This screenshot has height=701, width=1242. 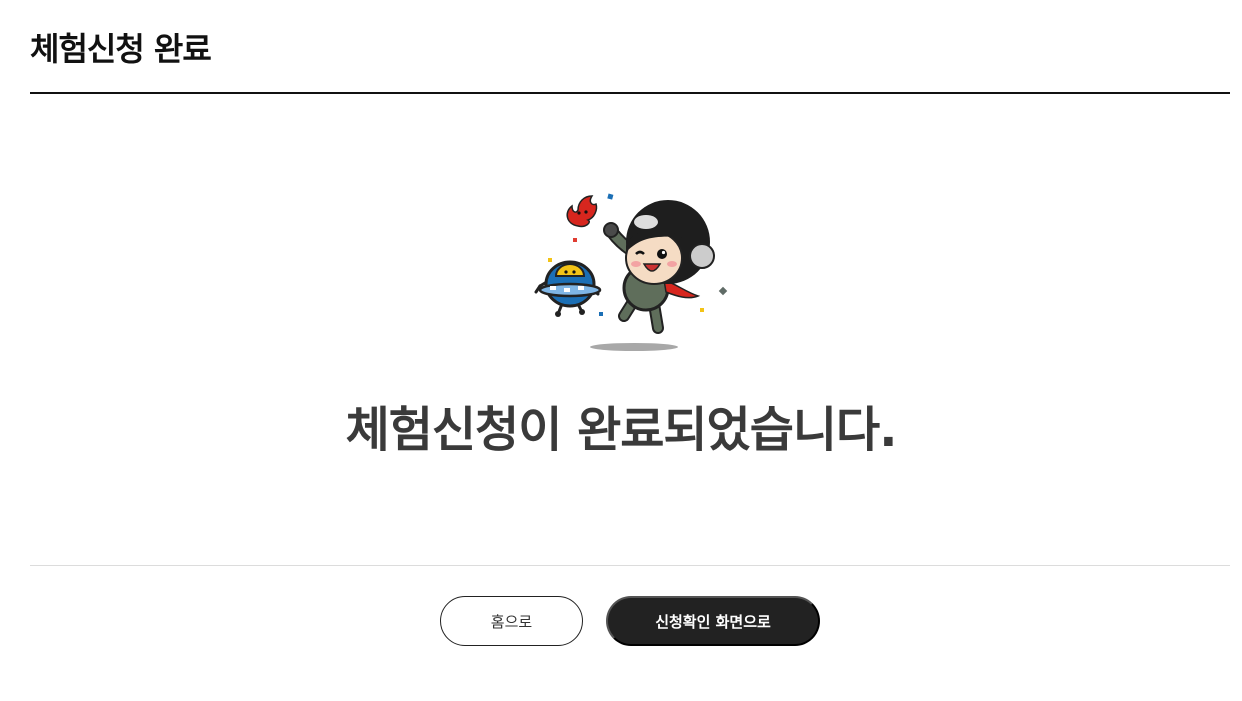 I want to click on pilot-character, so click(x=659, y=267).